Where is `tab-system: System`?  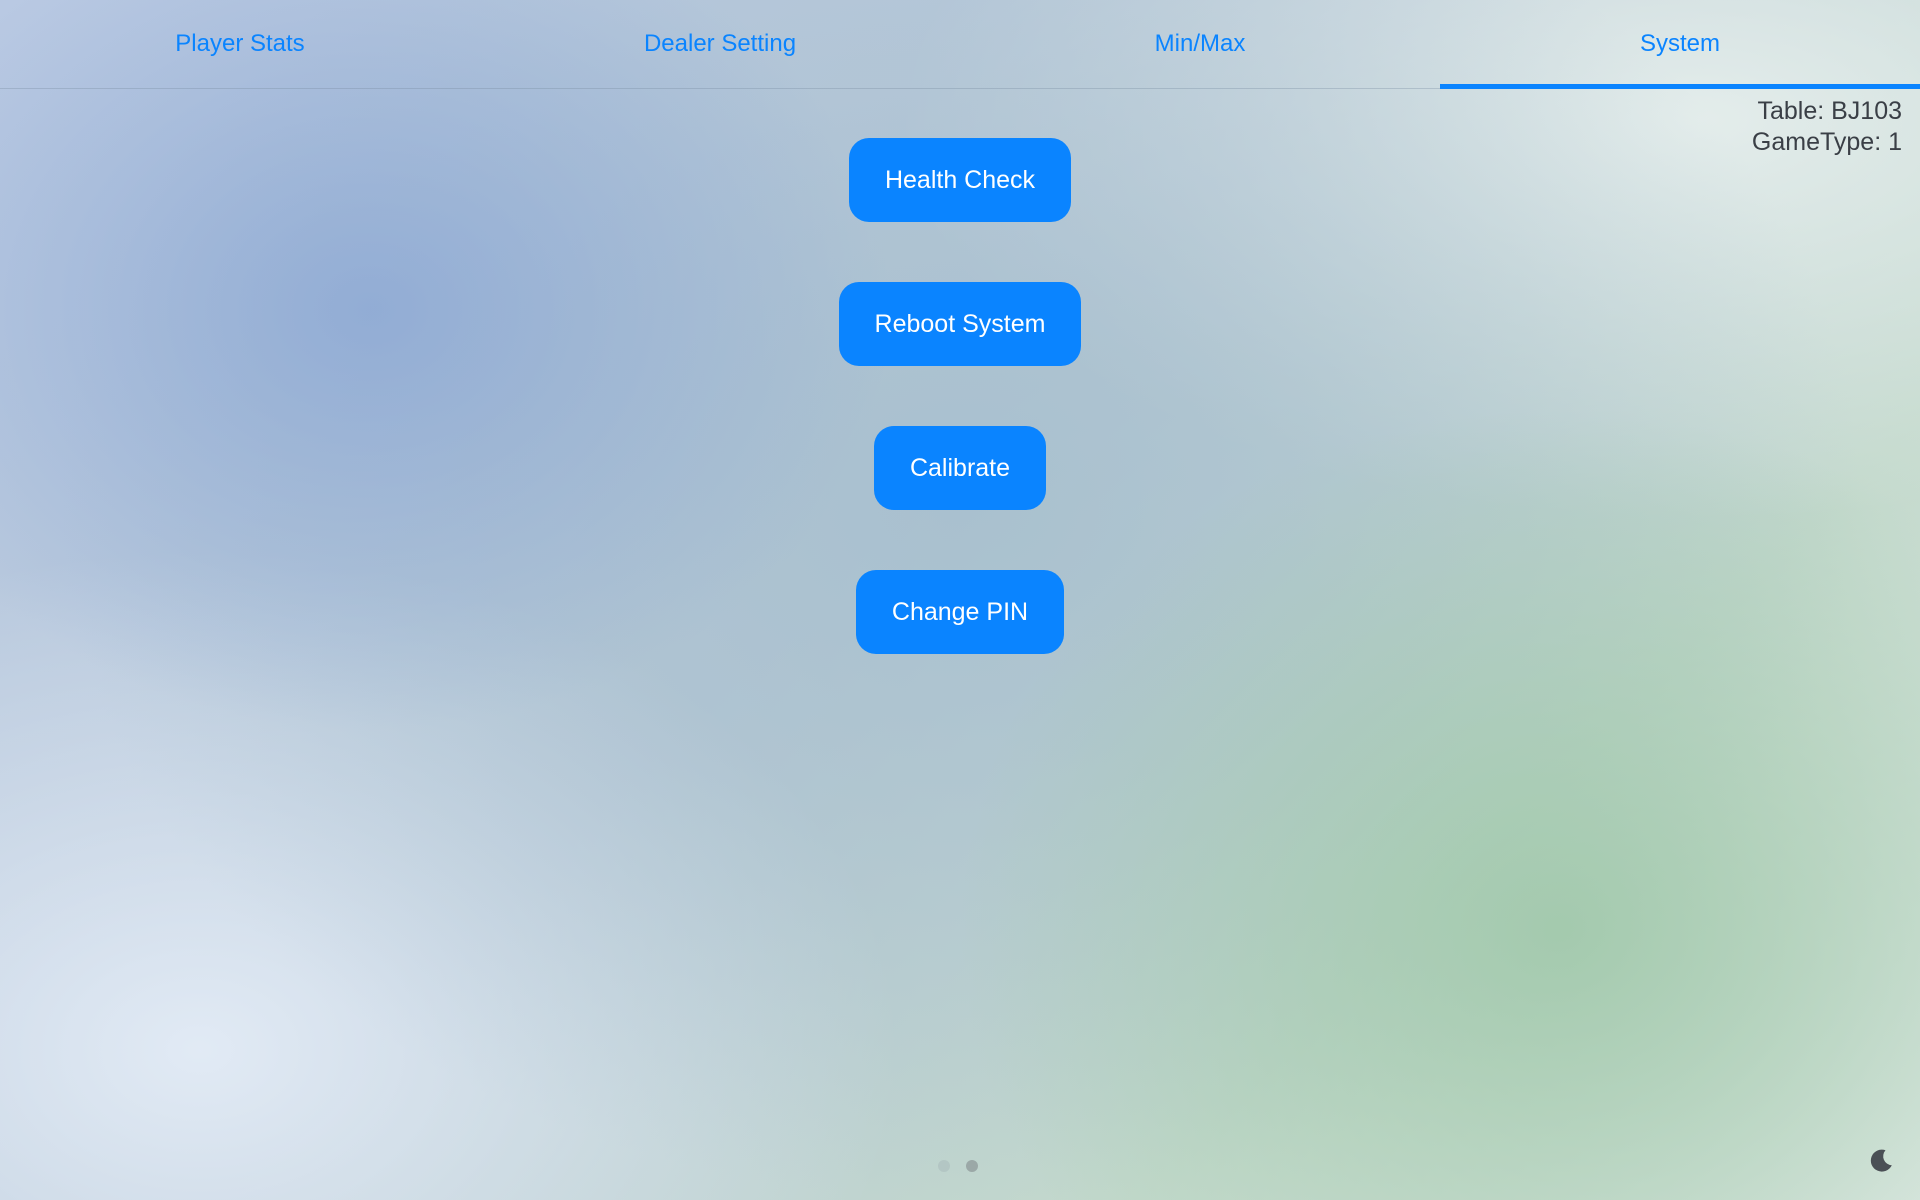
tab-system: System is located at coordinates (1680, 44).